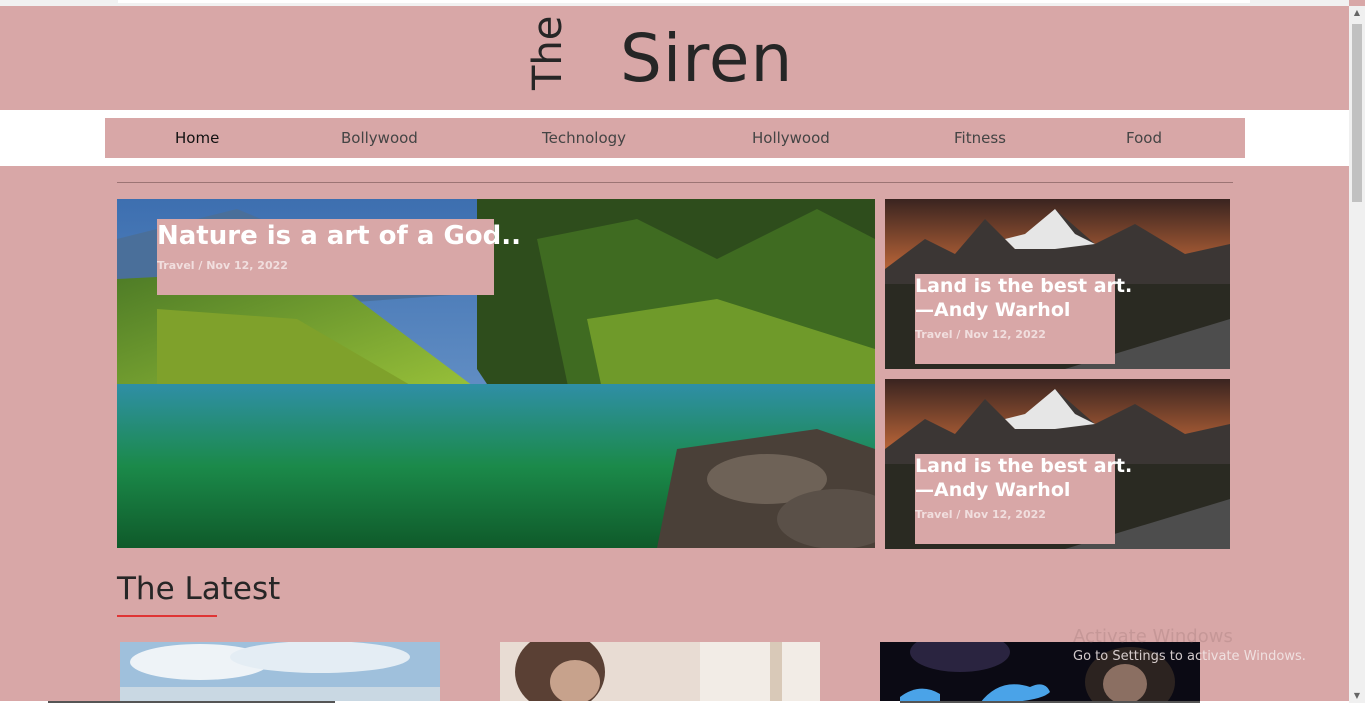  I want to click on logo-siren-text: Siren, so click(706, 58).